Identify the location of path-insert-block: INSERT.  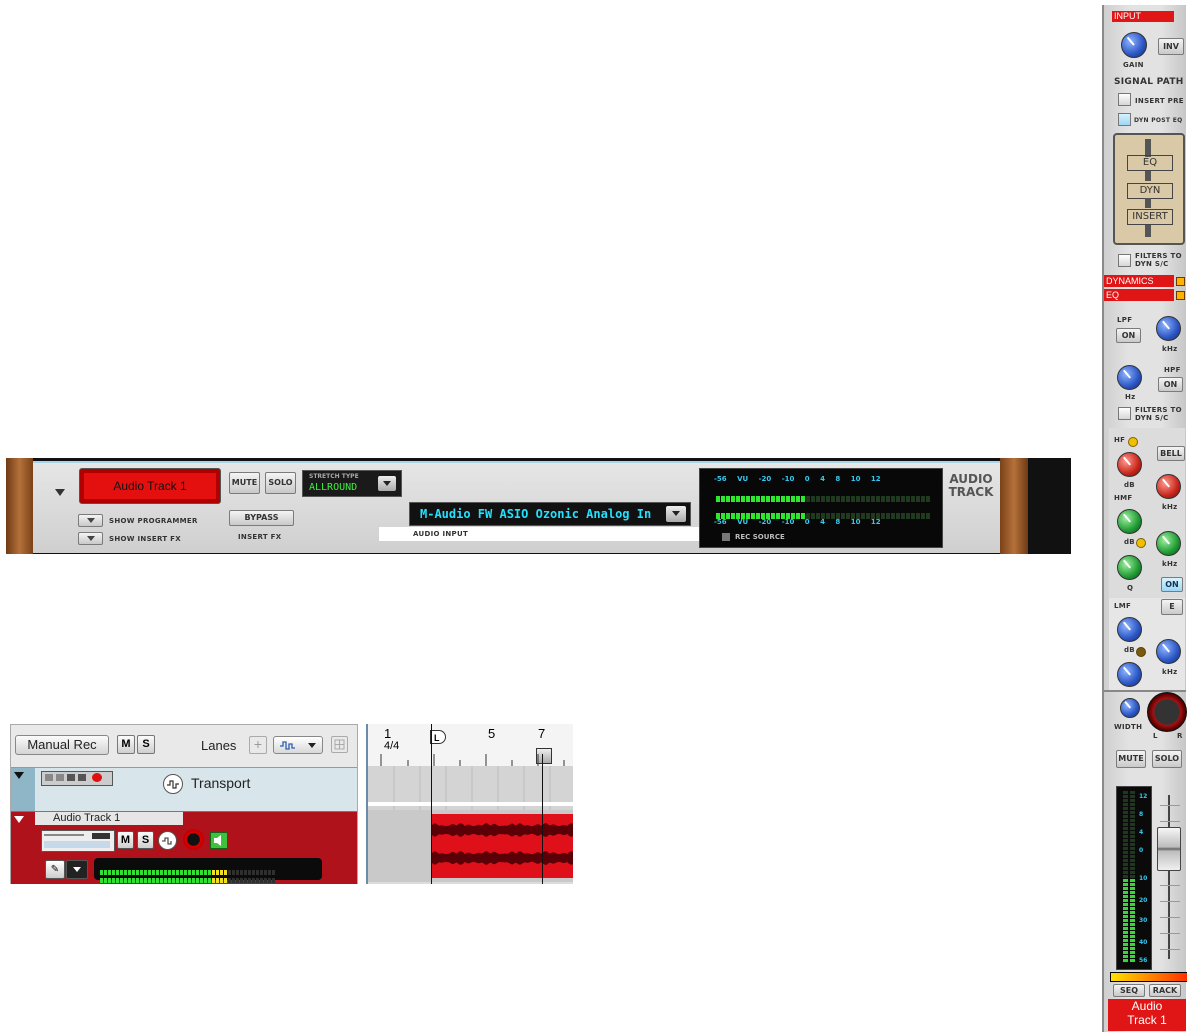
(1150, 217).